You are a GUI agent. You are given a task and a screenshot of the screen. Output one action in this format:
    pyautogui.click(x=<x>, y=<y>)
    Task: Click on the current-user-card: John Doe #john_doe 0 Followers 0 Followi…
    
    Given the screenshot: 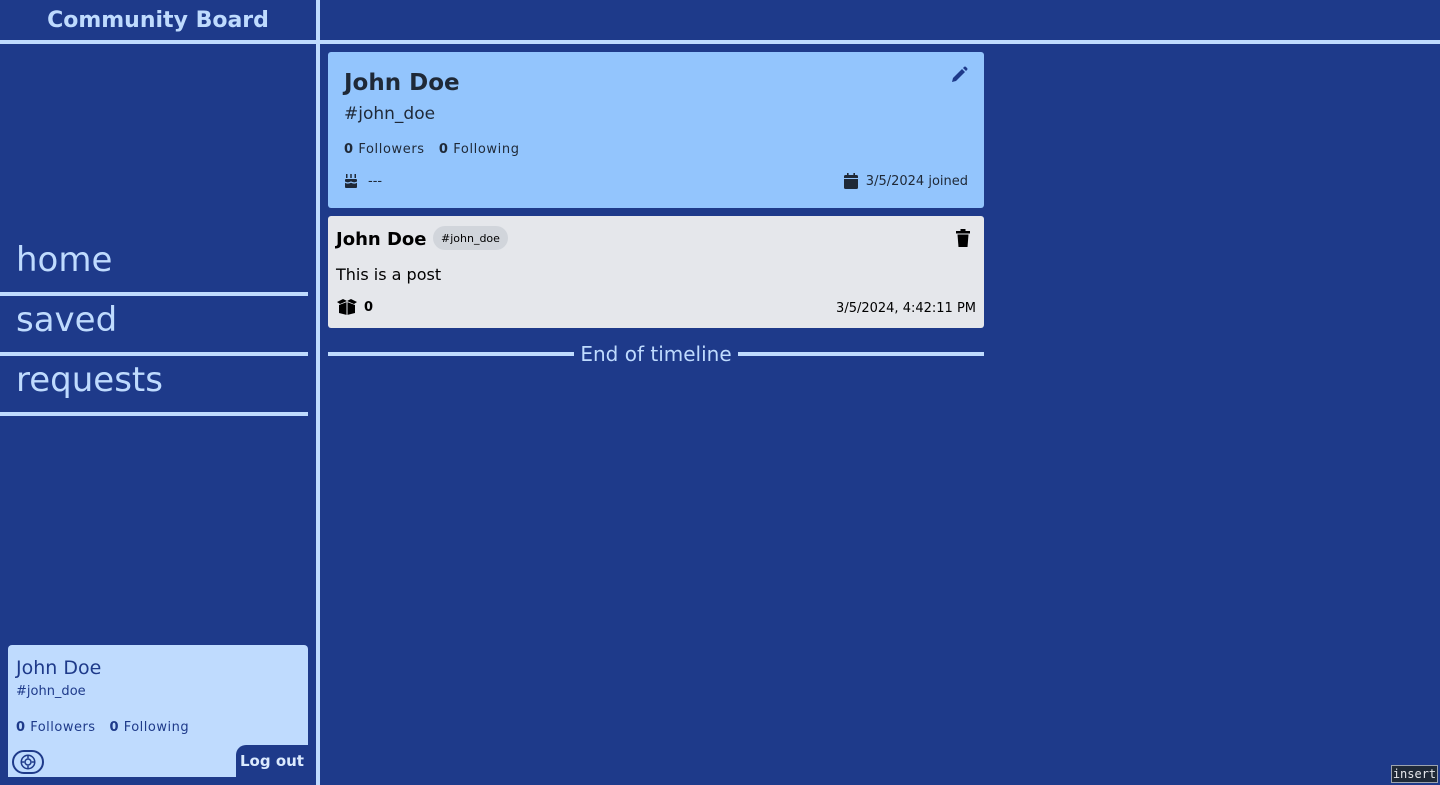 What is the action you would take?
    pyautogui.click(x=158, y=711)
    